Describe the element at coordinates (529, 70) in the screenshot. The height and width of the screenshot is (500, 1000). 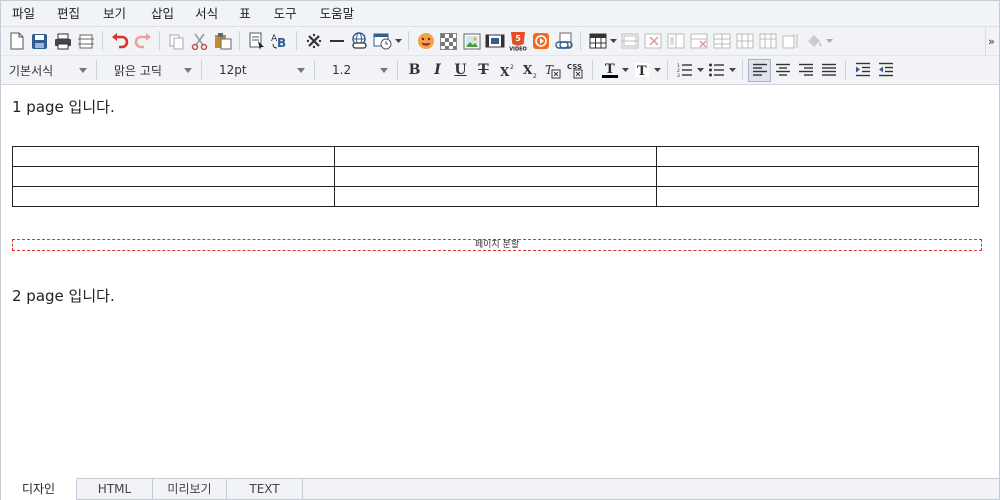
I see `subscript-icon: X2` at that location.